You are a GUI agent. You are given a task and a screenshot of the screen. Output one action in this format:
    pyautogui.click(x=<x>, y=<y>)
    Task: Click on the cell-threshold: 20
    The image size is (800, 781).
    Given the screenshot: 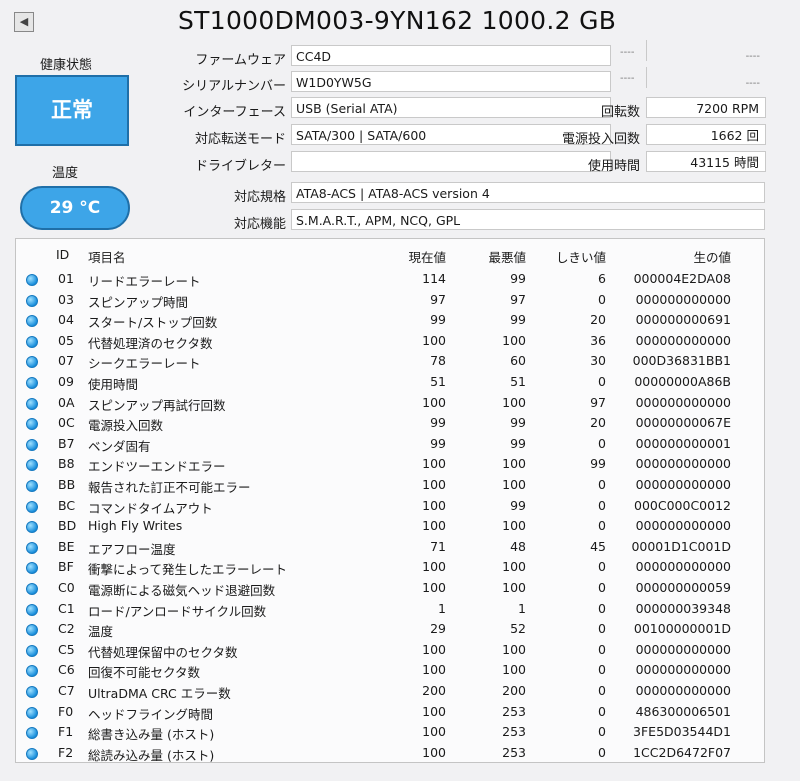 What is the action you would take?
    pyautogui.click(x=598, y=320)
    